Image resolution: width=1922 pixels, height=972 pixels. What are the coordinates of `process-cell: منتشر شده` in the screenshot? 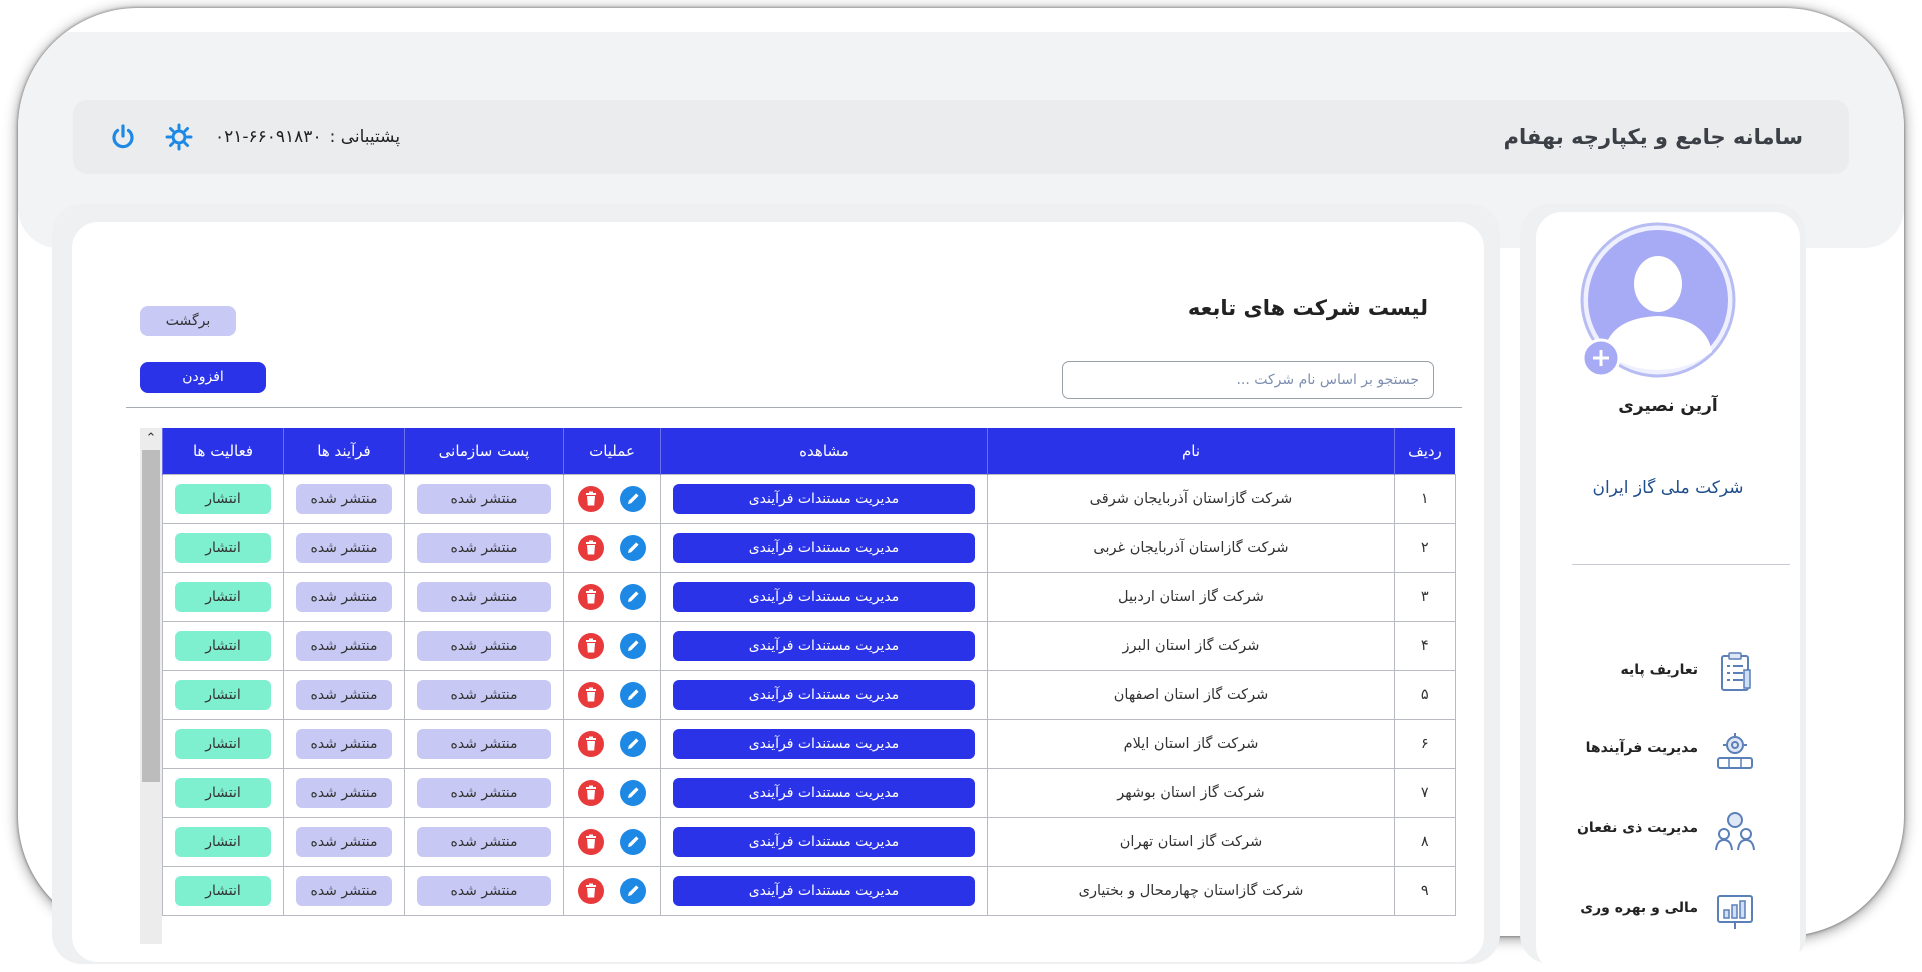 It's located at (344, 793).